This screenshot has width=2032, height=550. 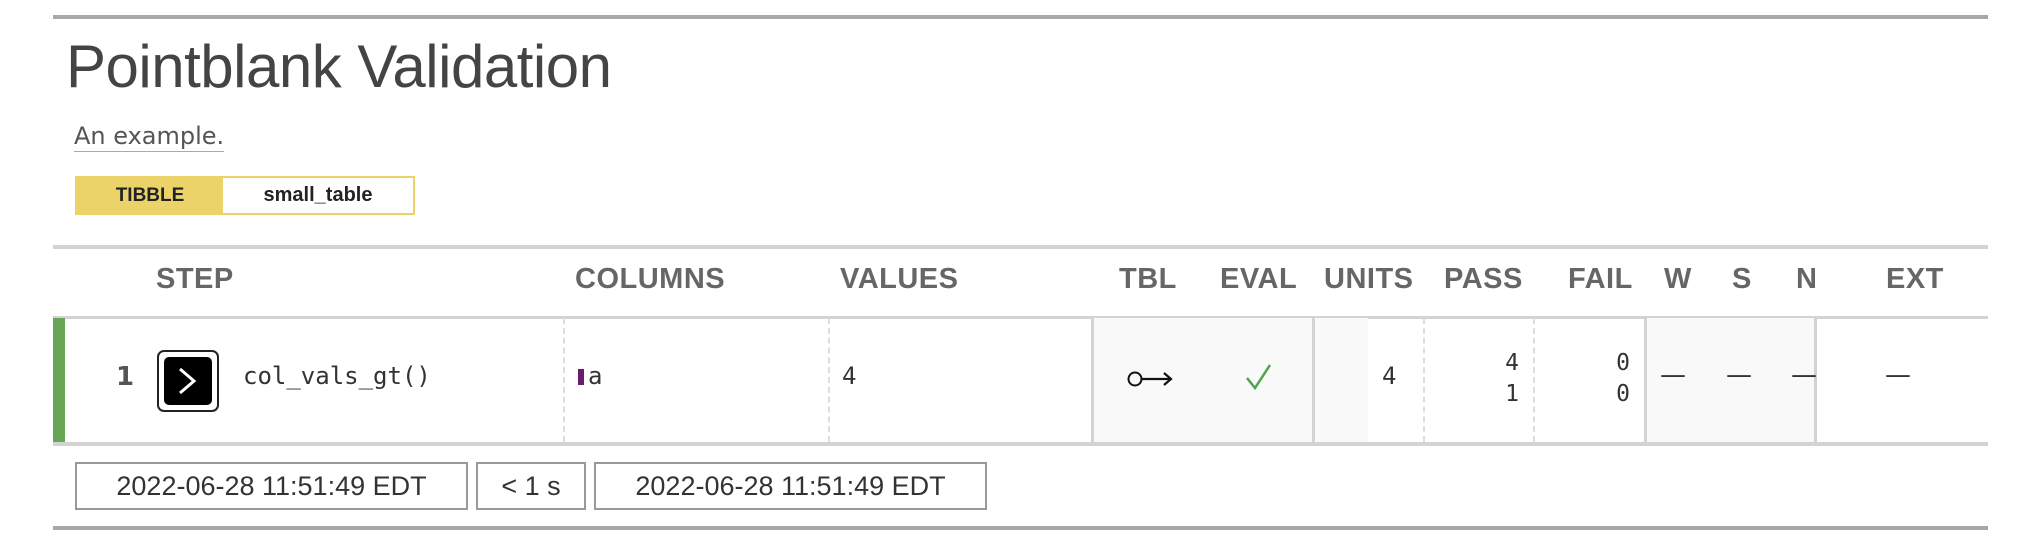 What do you see at coordinates (1600, 279) in the screenshot?
I see `header-fail: FAIL` at bounding box center [1600, 279].